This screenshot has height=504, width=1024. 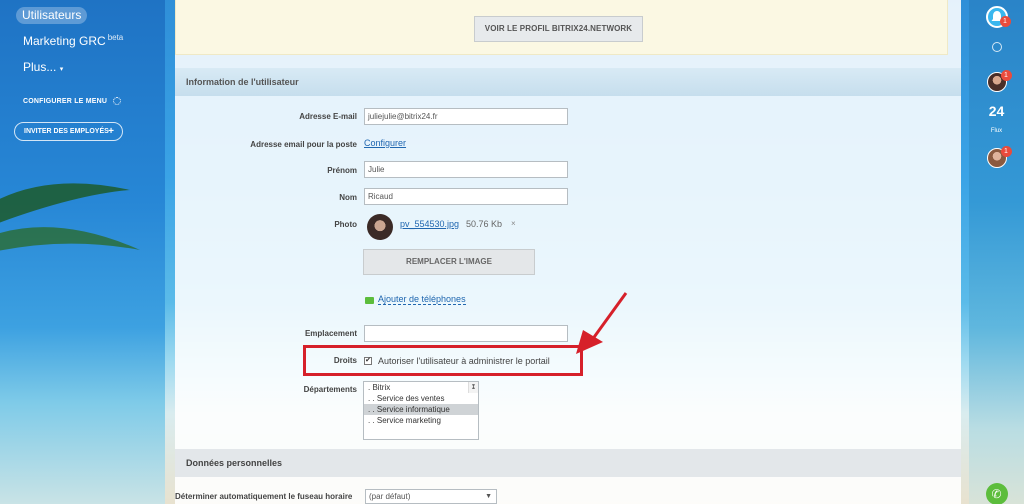 What do you see at coordinates (111, 131) in the screenshot?
I see `plus-icon: +` at bounding box center [111, 131].